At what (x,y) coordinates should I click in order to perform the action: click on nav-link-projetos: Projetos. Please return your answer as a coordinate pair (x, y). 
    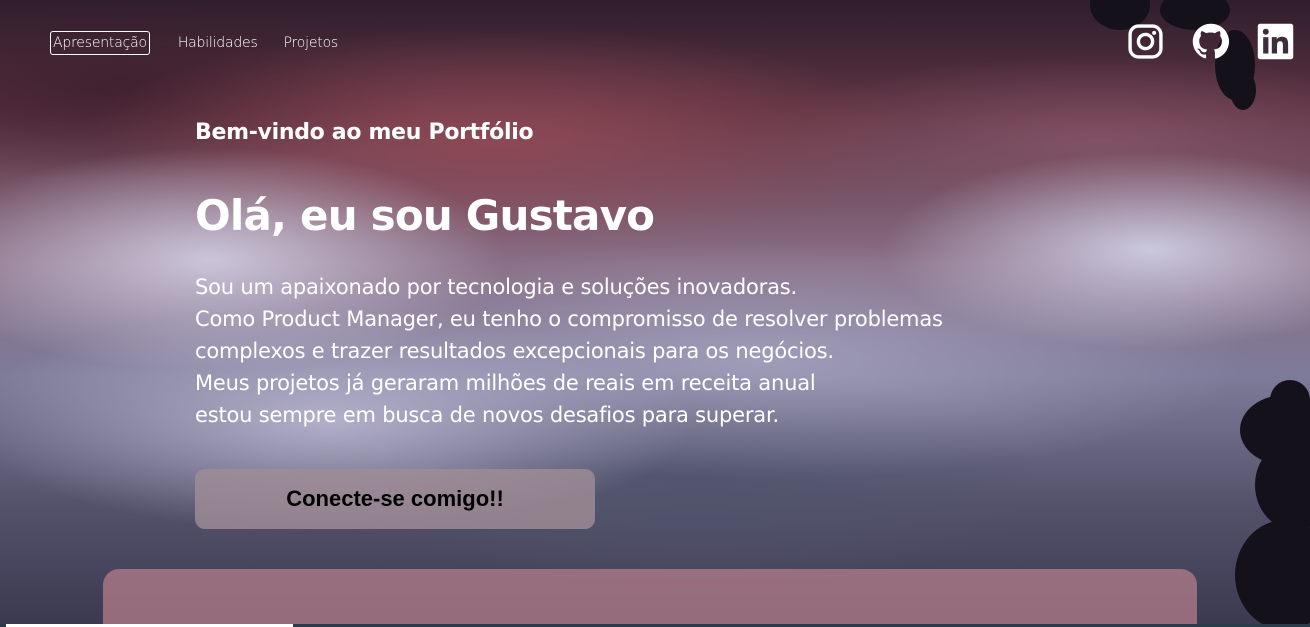
    Looking at the image, I should click on (311, 43).